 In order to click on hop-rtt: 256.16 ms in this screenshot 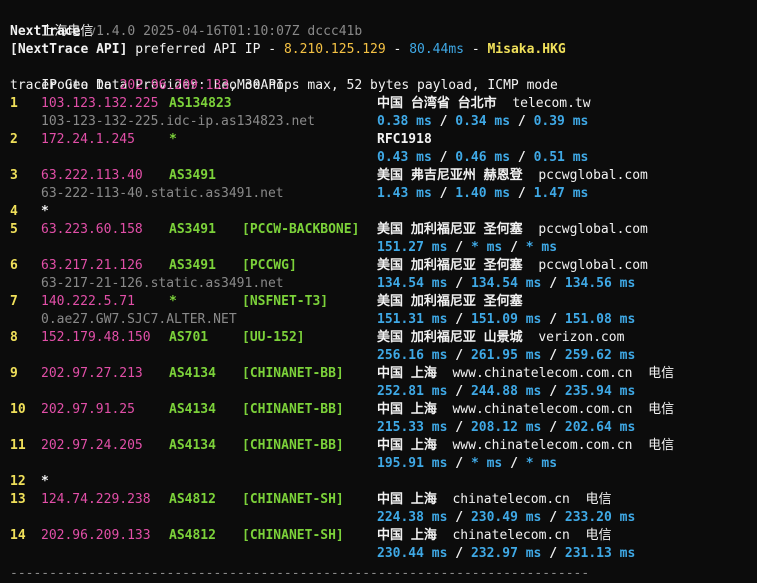, I will do `click(412, 355)`.